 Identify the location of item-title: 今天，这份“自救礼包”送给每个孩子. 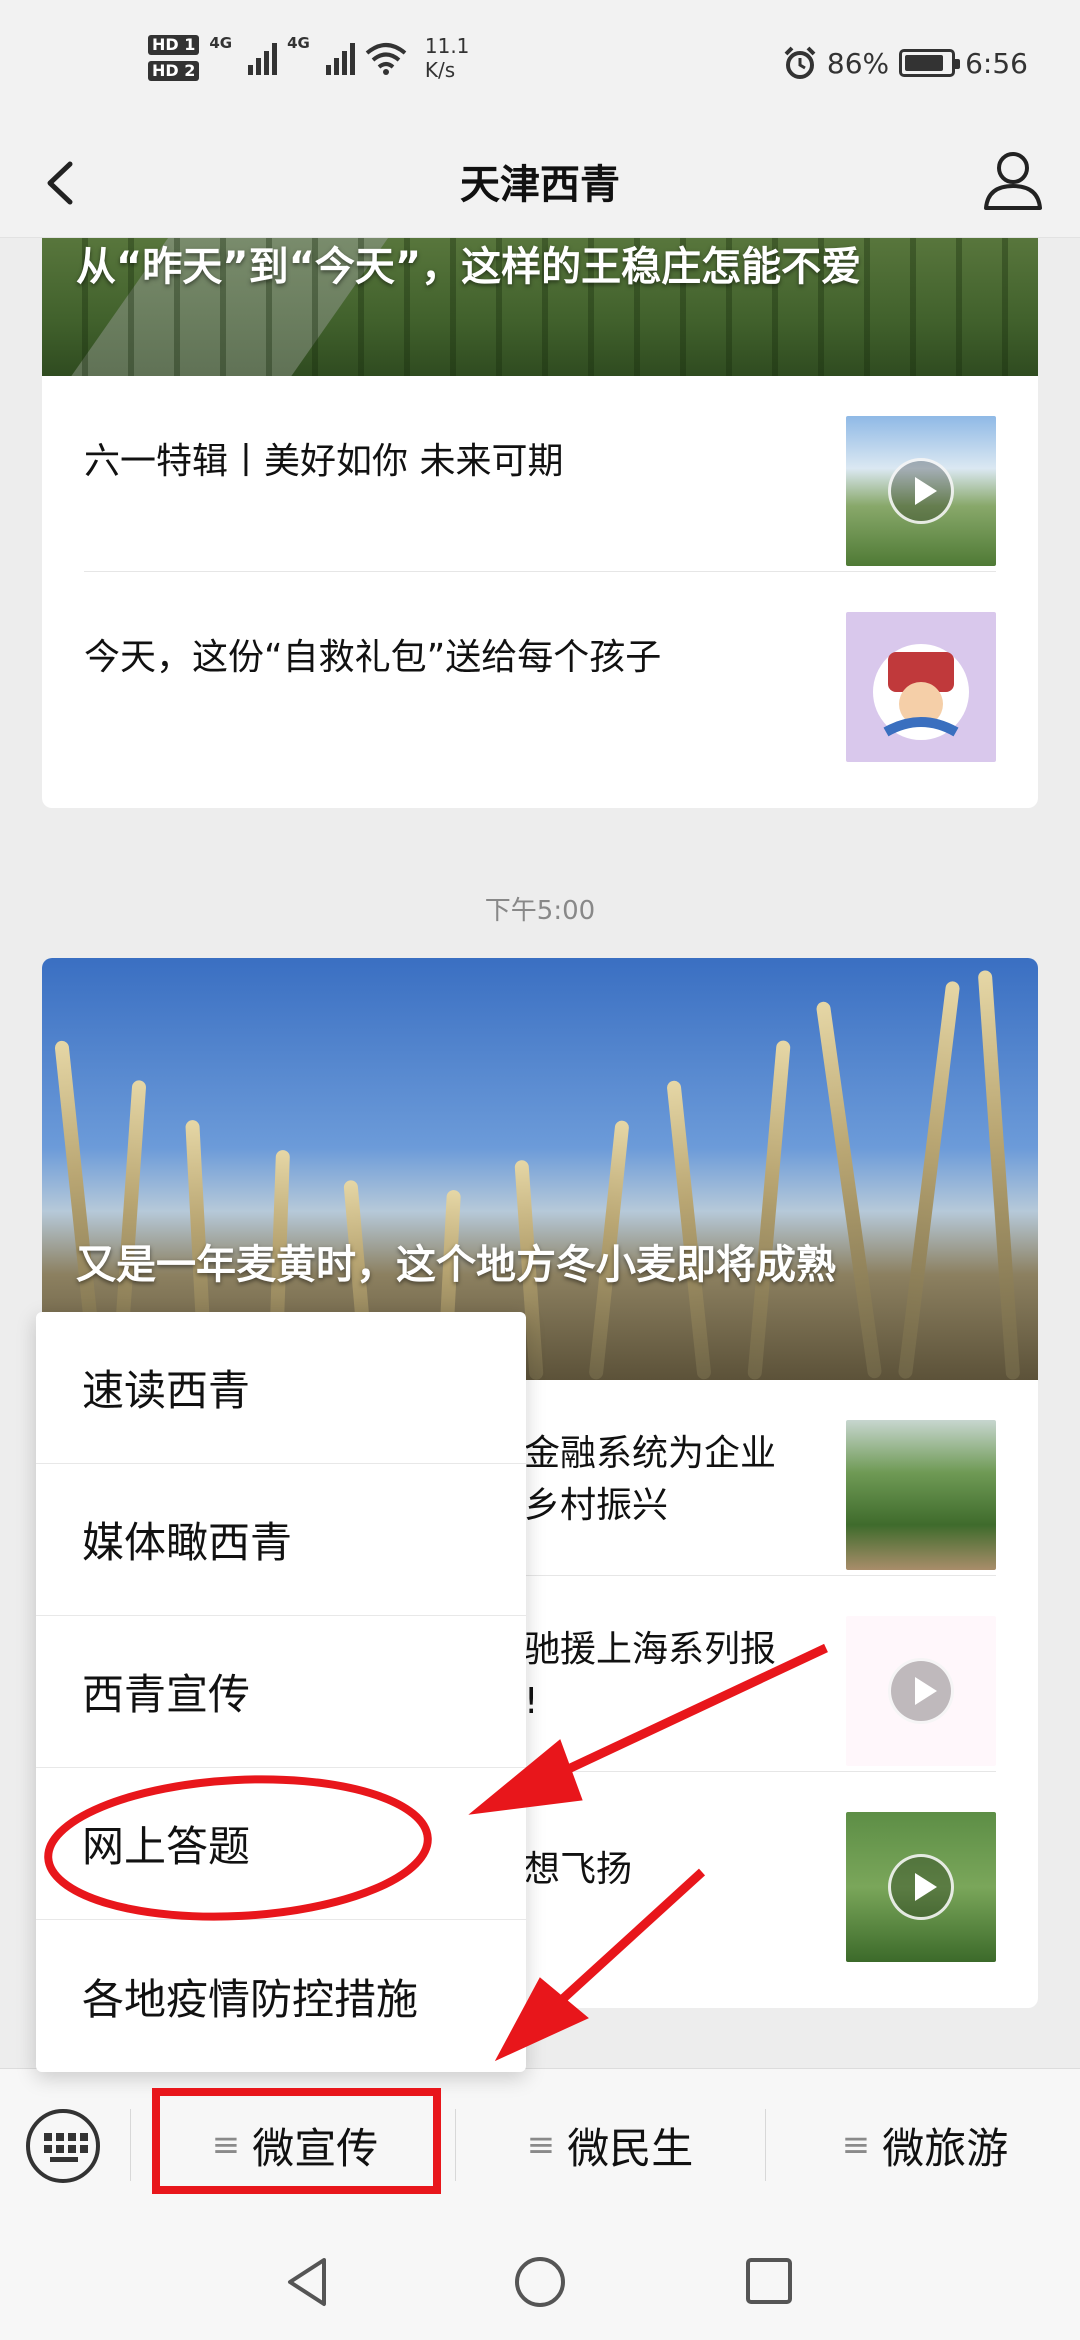
(373, 657).